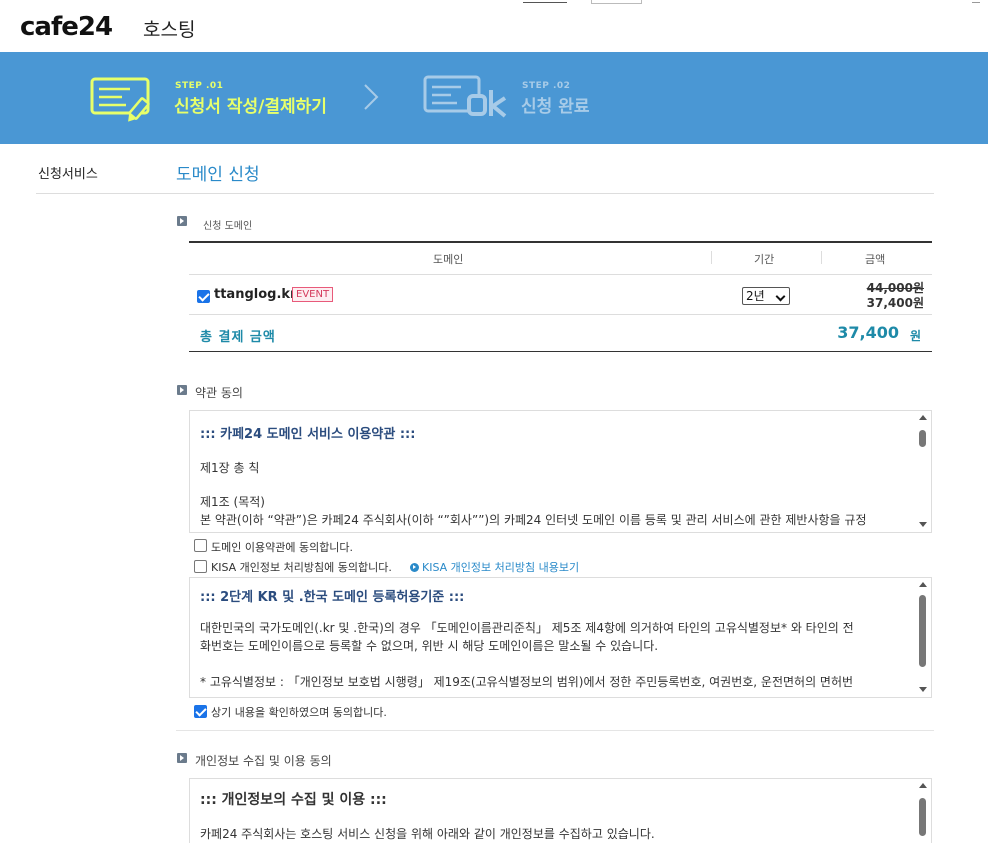  Describe the element at coordinates (895, 303) in the screenshot. I see `discount-price: 37,400원` at that location.